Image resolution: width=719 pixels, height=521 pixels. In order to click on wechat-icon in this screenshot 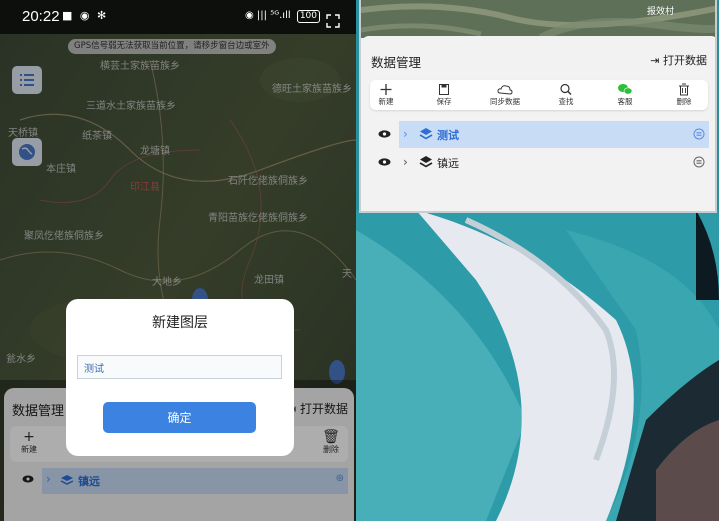, I will do `click(625, 89)`.